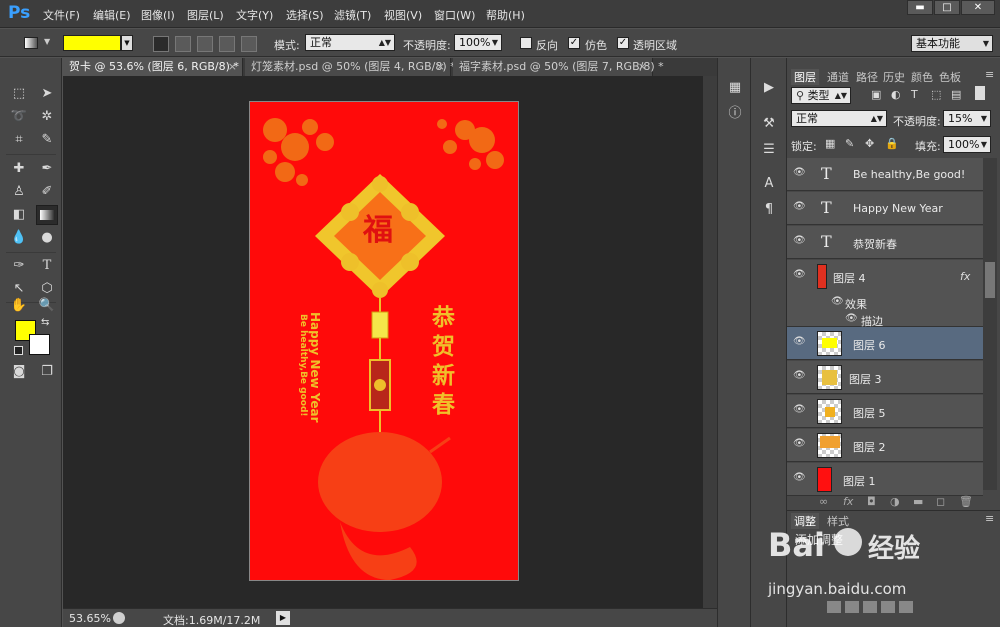 Image resolution: width=1000 pixels, height=627 pixels. What do you see at coordinates (823, 501) in the screenshot?
I see `link-layers-icon: ∞` at bounding box center [823, 501].